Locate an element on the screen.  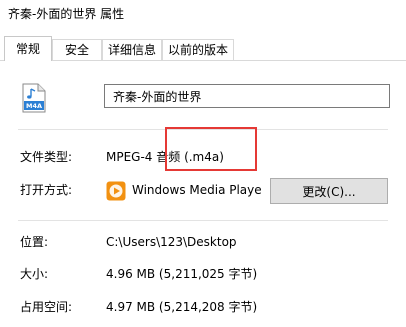
media-player-icon is located at coordinates (116, 191).